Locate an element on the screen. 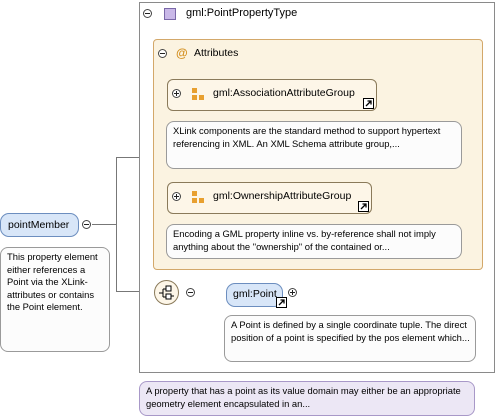 Image resolution: width=497 pixels, height=420 pixels. gml-point-label: gml:Point is located at coordinates (255, 294).